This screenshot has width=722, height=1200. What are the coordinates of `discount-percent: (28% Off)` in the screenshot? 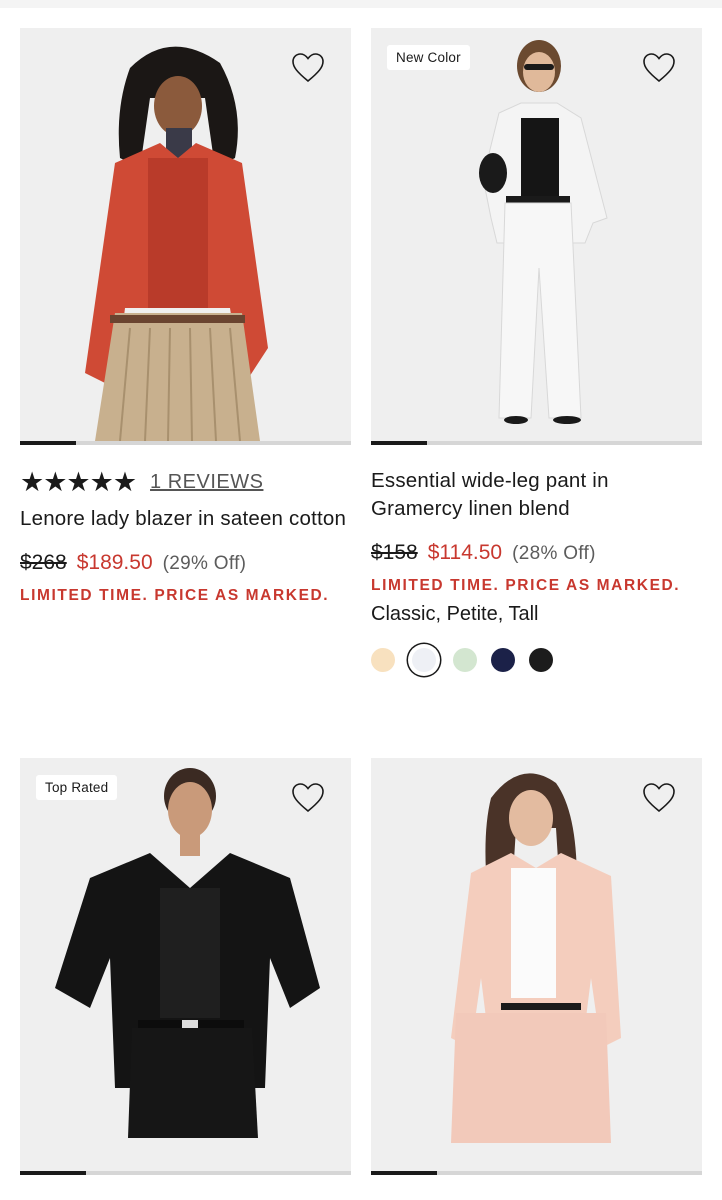 It's located at (554, 553).